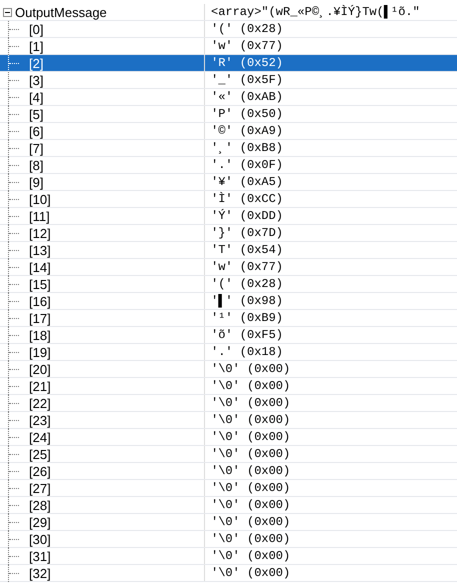 The width and height of the screenshot is (457, 585). I want to click on element-value: 'P' (0x50), so click(247, 114).